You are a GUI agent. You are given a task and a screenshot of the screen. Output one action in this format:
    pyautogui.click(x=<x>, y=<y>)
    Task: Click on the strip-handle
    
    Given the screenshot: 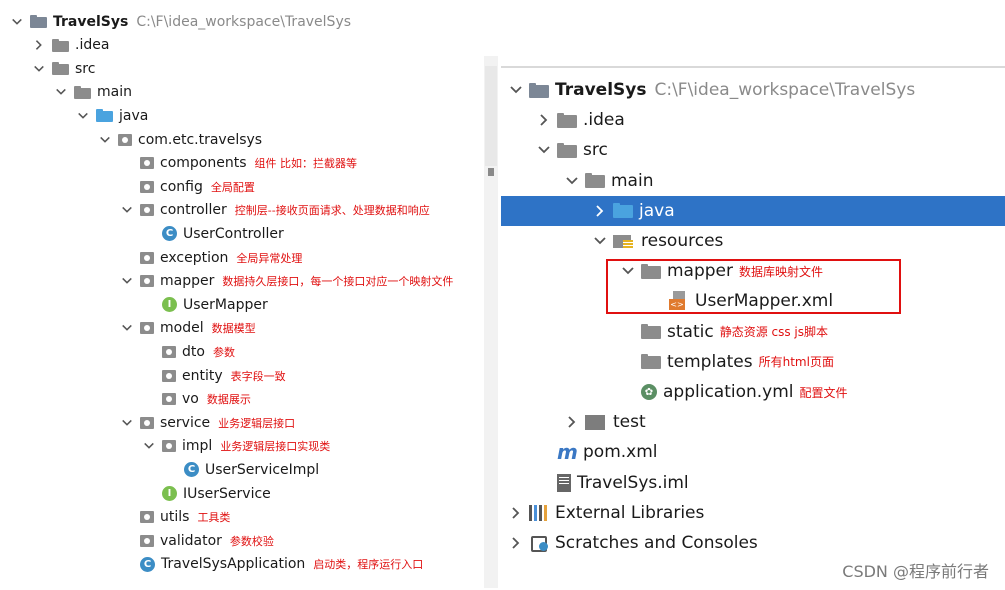 What is the action you would take?
    pyautogui.click(x=491, y=172)
    